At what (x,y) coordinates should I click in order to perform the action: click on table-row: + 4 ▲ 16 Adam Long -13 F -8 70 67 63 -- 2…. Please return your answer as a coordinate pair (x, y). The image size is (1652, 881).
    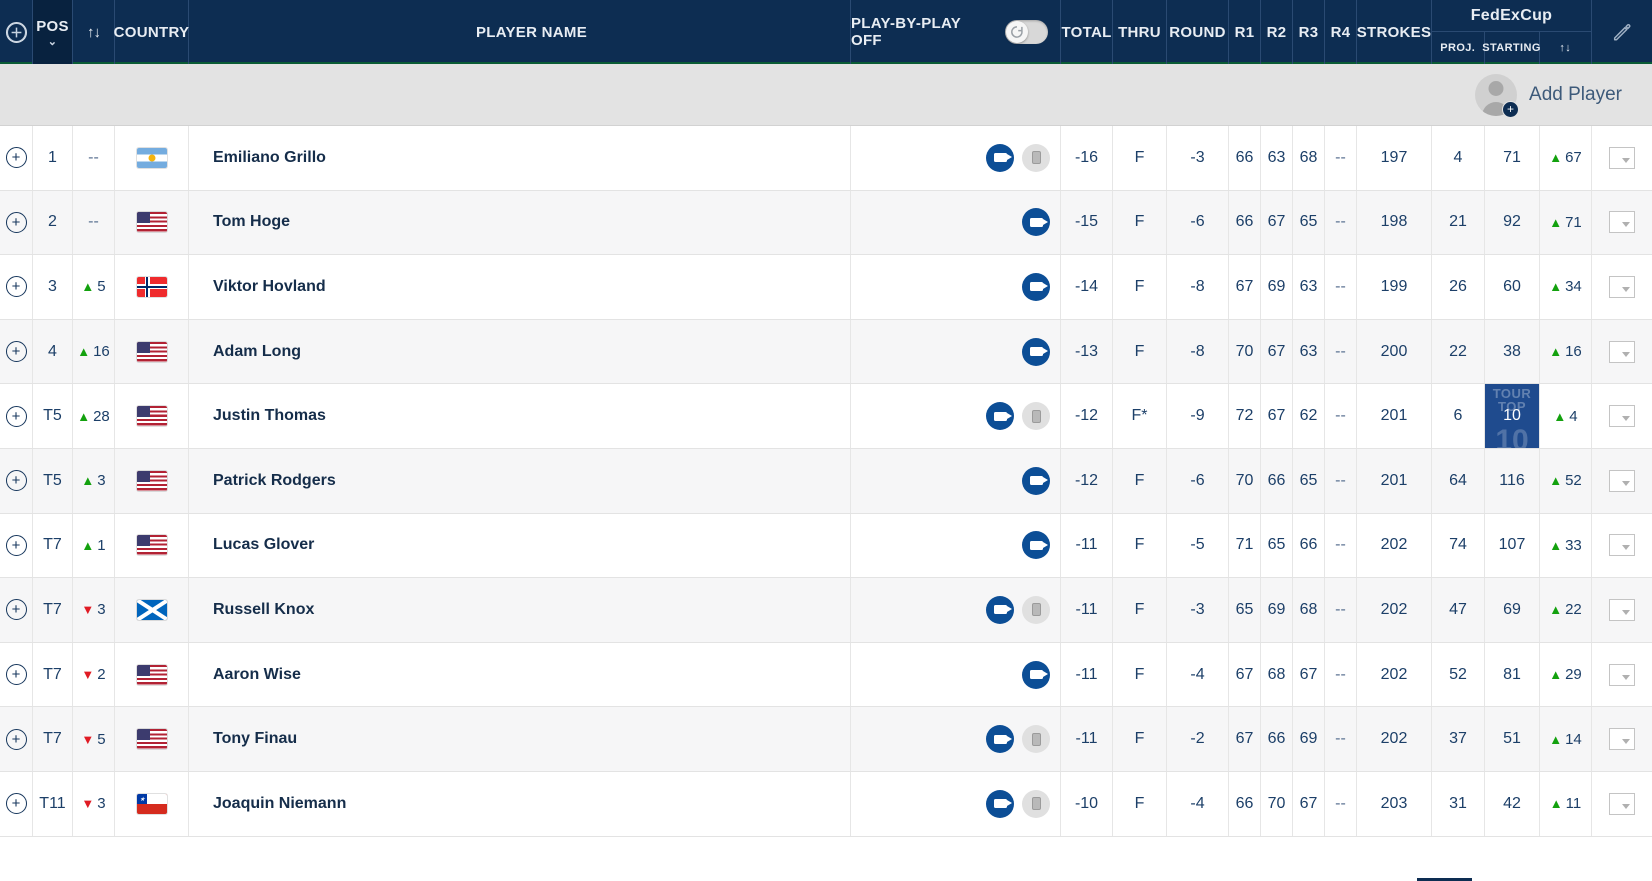
    Looking at the image, I should click on (826, 352).